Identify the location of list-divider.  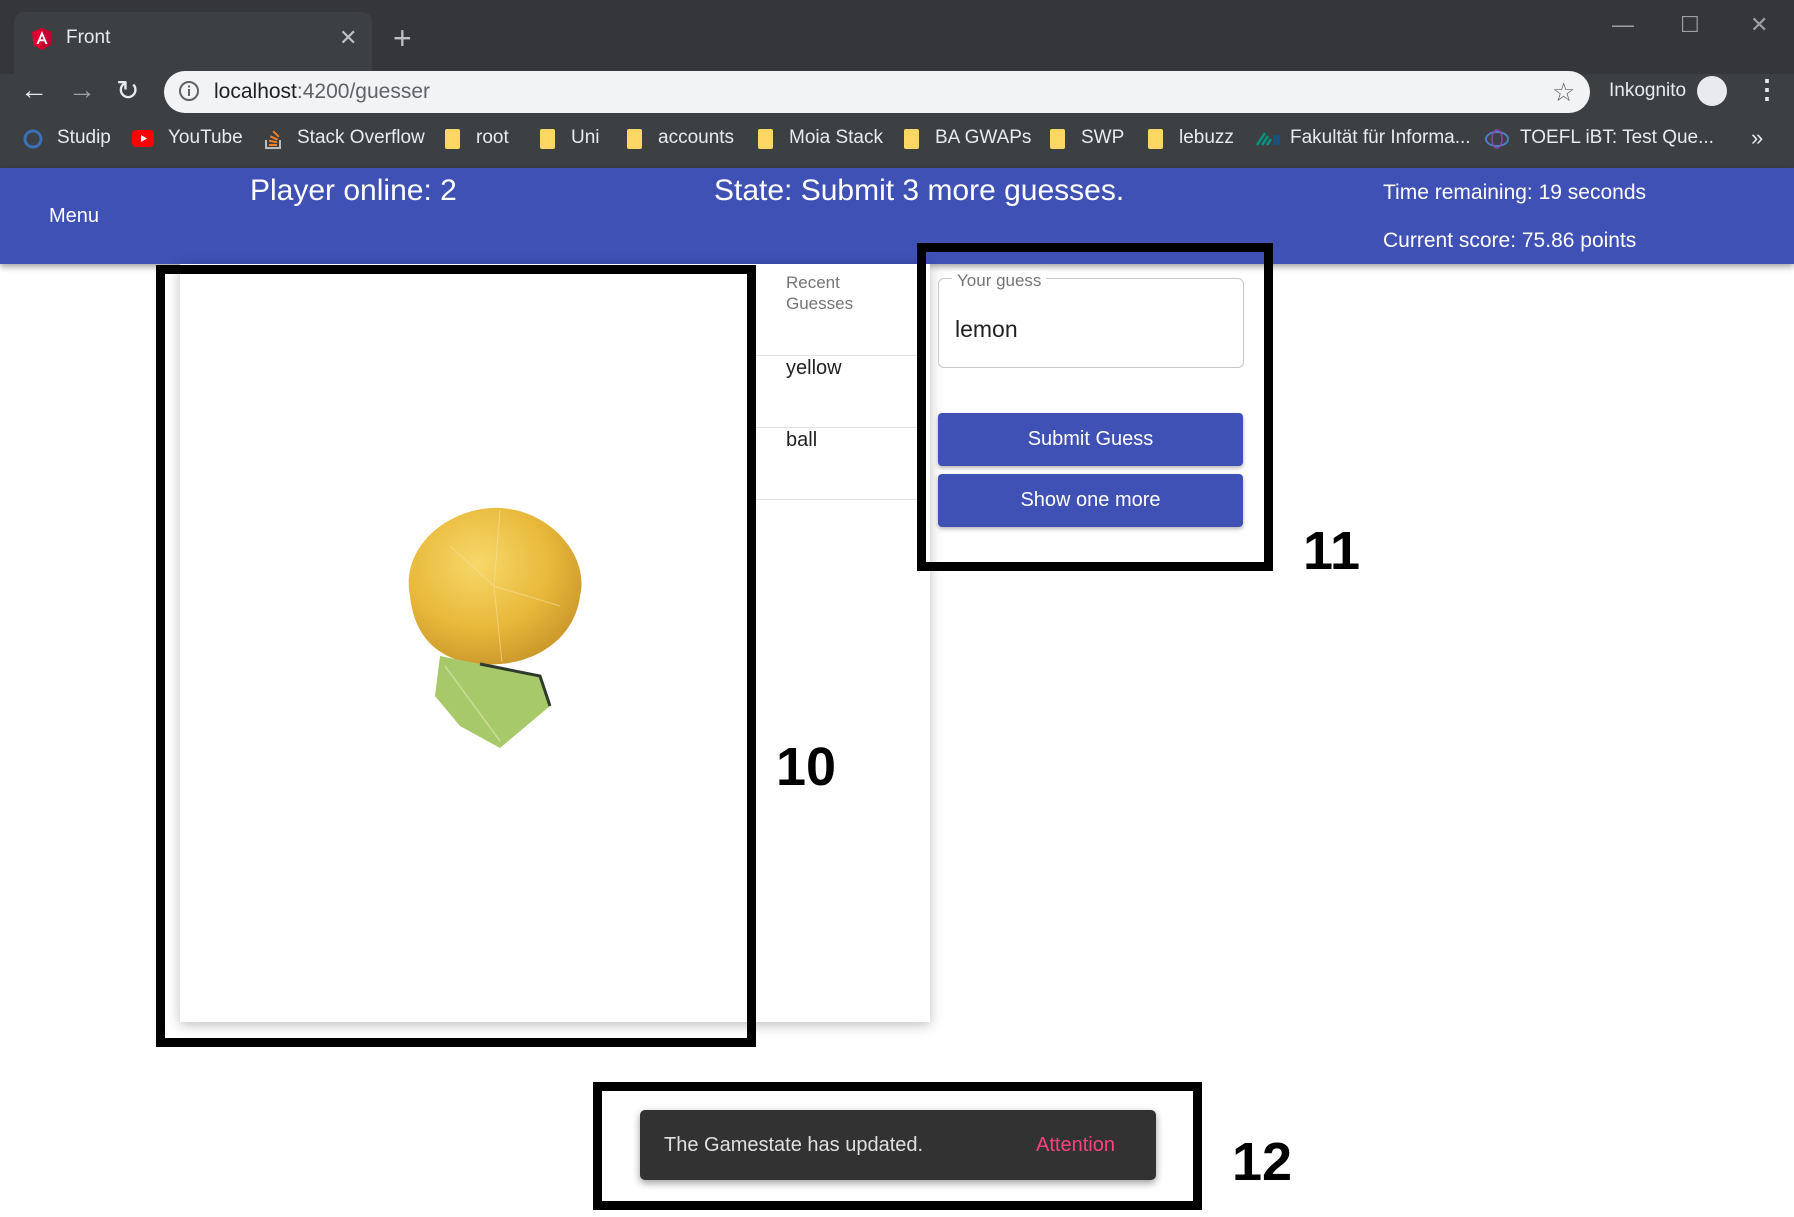
(837, 500).